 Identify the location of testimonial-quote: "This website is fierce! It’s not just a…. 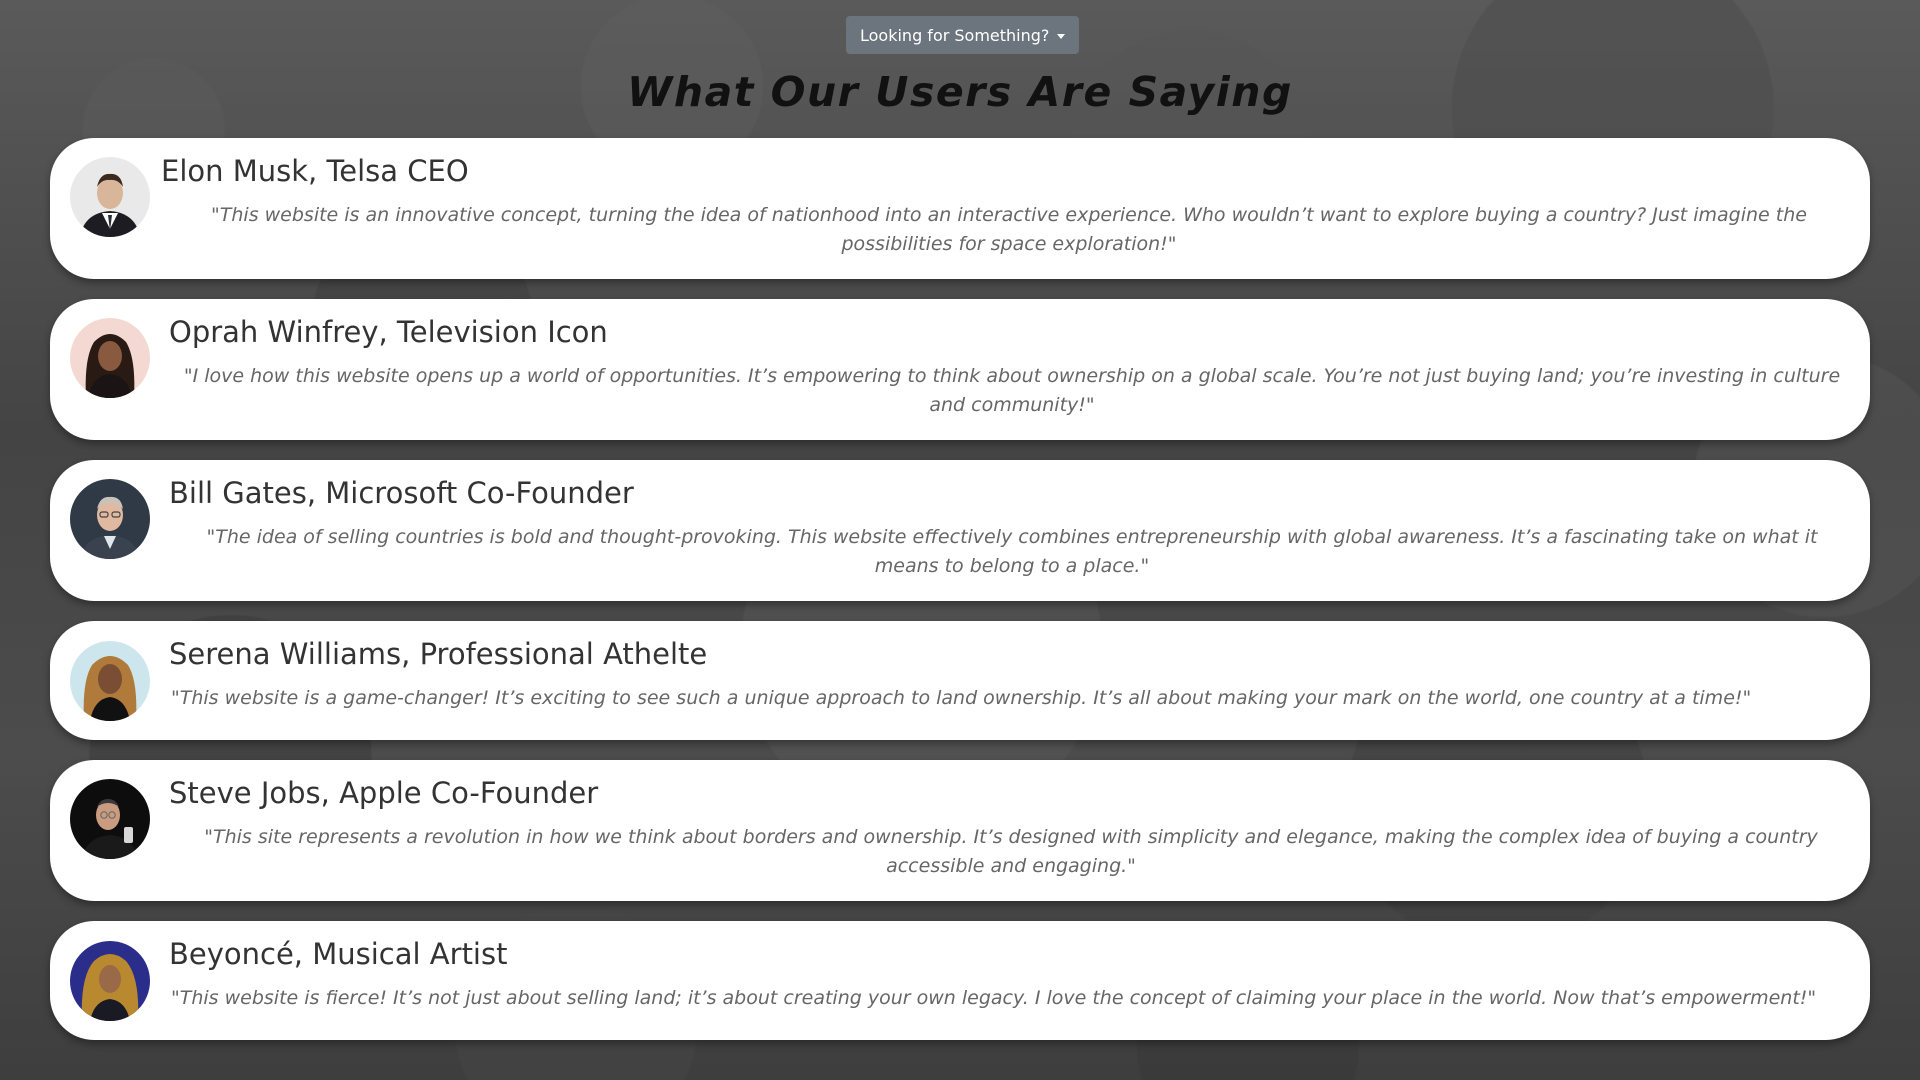
(994, 998).